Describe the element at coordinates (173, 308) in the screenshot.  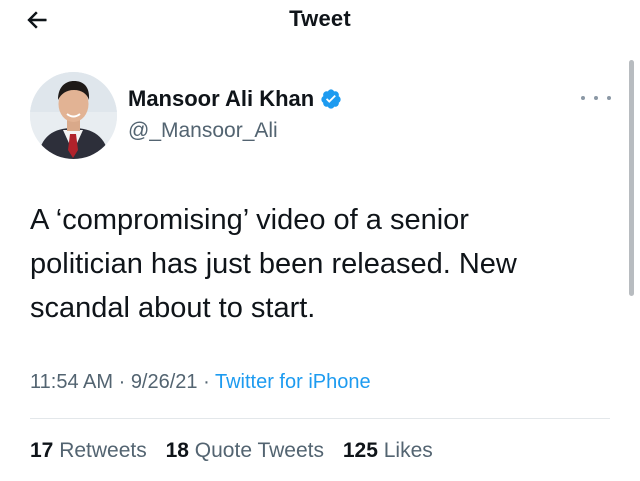
I see `tweet-text-line: scandal about to start.` at that location.